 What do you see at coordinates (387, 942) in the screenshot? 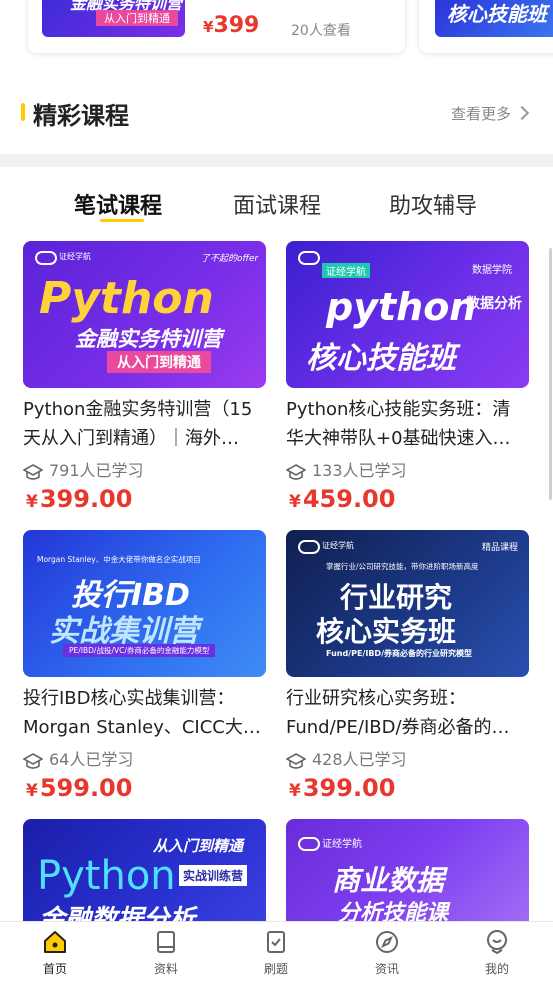
I see `compass-icon` at bounding box center [387, 942].